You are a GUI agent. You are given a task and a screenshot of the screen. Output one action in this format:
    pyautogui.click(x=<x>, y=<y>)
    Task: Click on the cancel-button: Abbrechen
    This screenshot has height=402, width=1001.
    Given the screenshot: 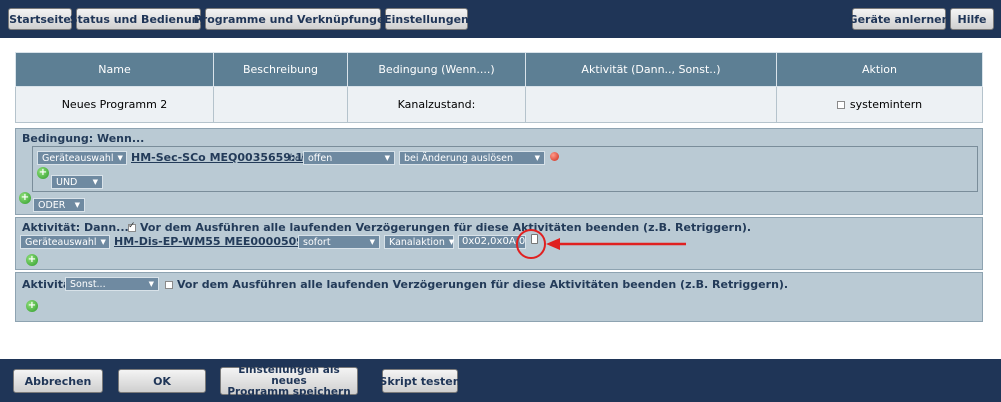 What is the action you would take?
    pyautogui.click(x=58, y=381)
    